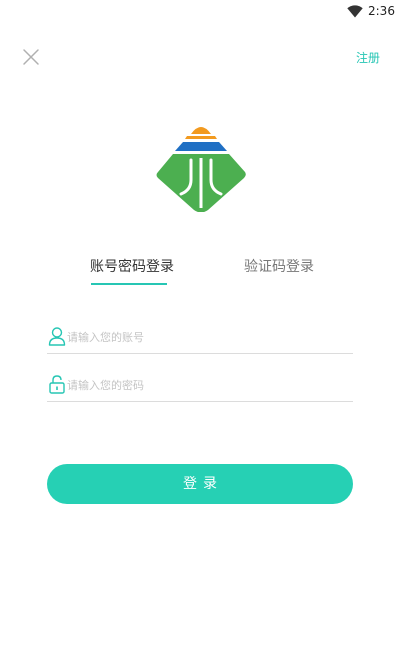 The image size is (400, 660). What do you see at coordinates (57, 384) in the screenshot?
I see `lock-icon` at bounding box center [57, 384].